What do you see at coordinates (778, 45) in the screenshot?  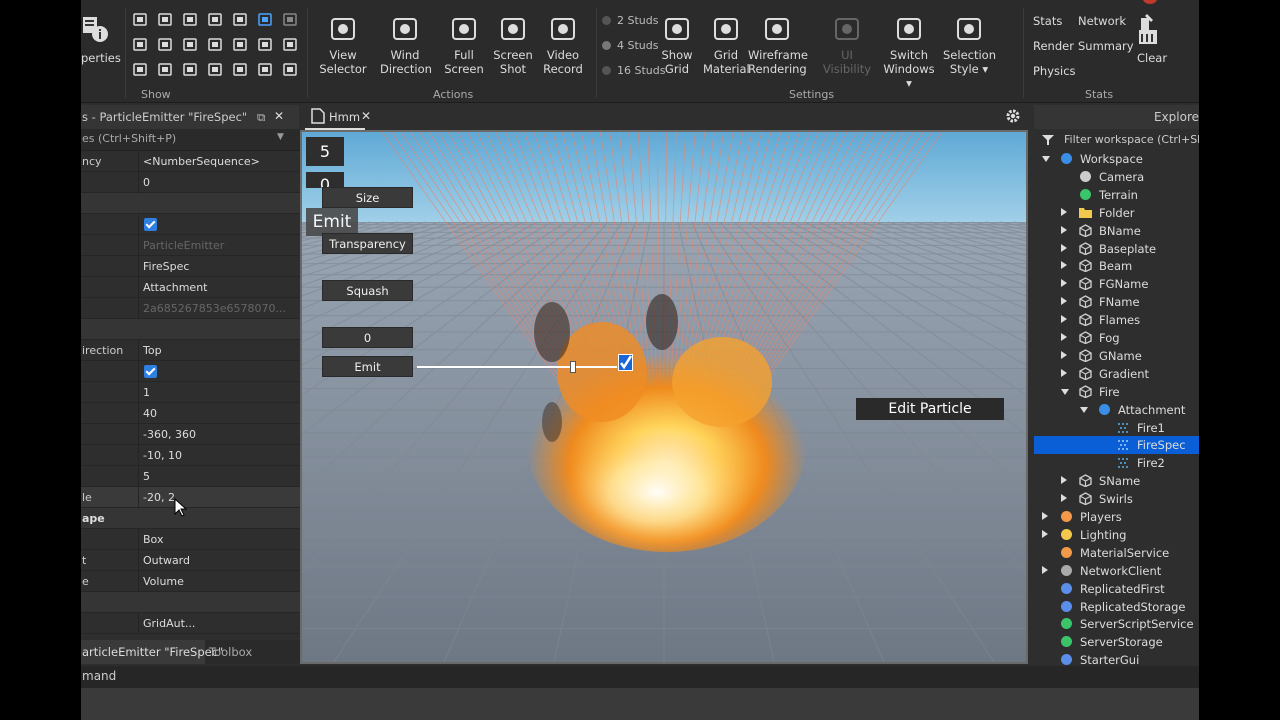 I see `wireframe-button: Wireframe Rendering` at bounding box center [778, 45].